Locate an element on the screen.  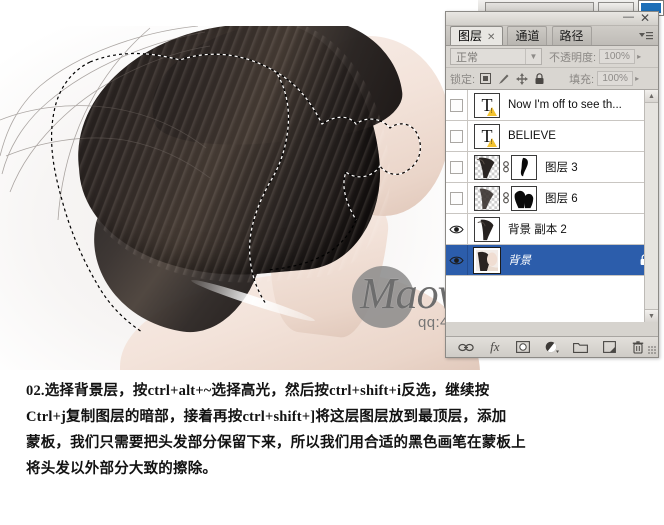
lock-paint-icon is located at coordinates (503, 78).